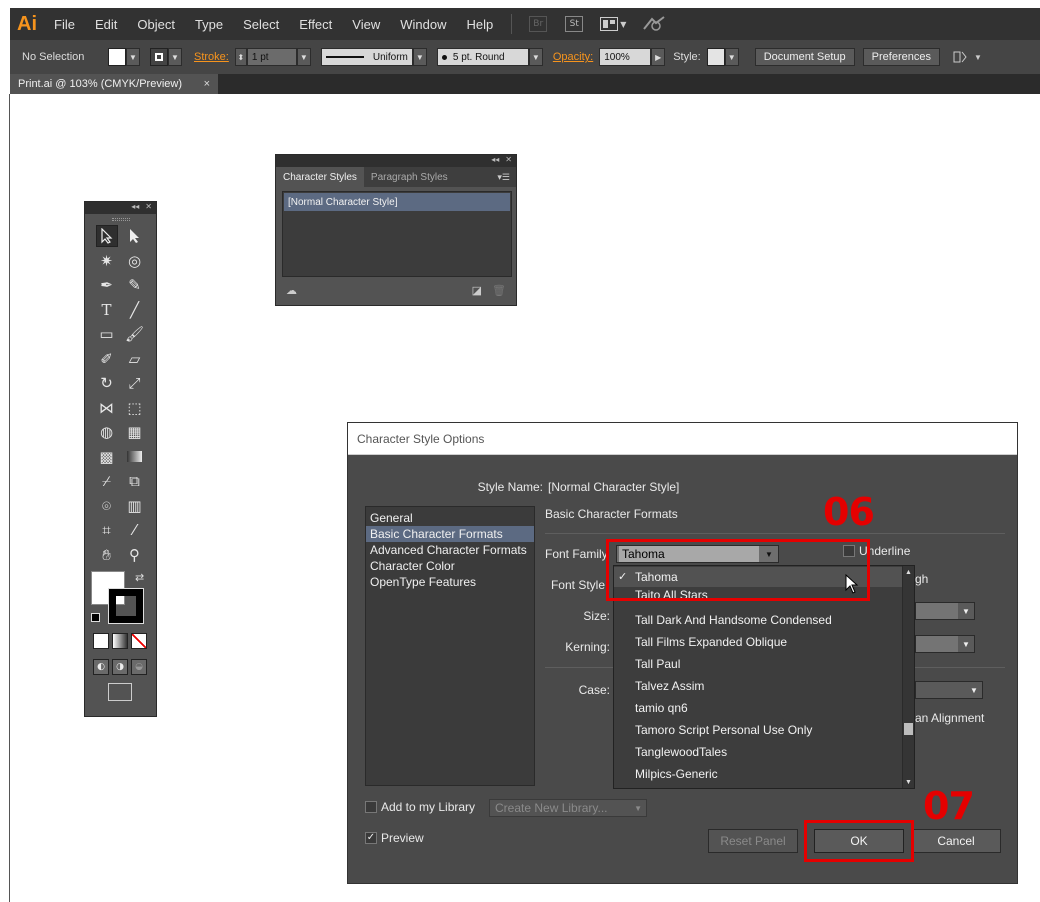 This screenshot has width=1040, height=902. Describe the element at coordinates (956, 841) in the screenshot. I see `cancel-button: Cancel` at that location.